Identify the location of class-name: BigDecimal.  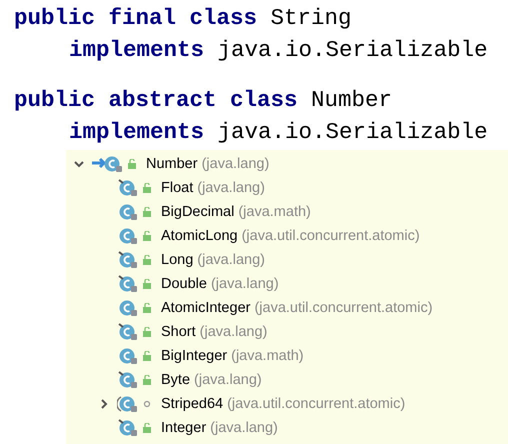
(197, 212).